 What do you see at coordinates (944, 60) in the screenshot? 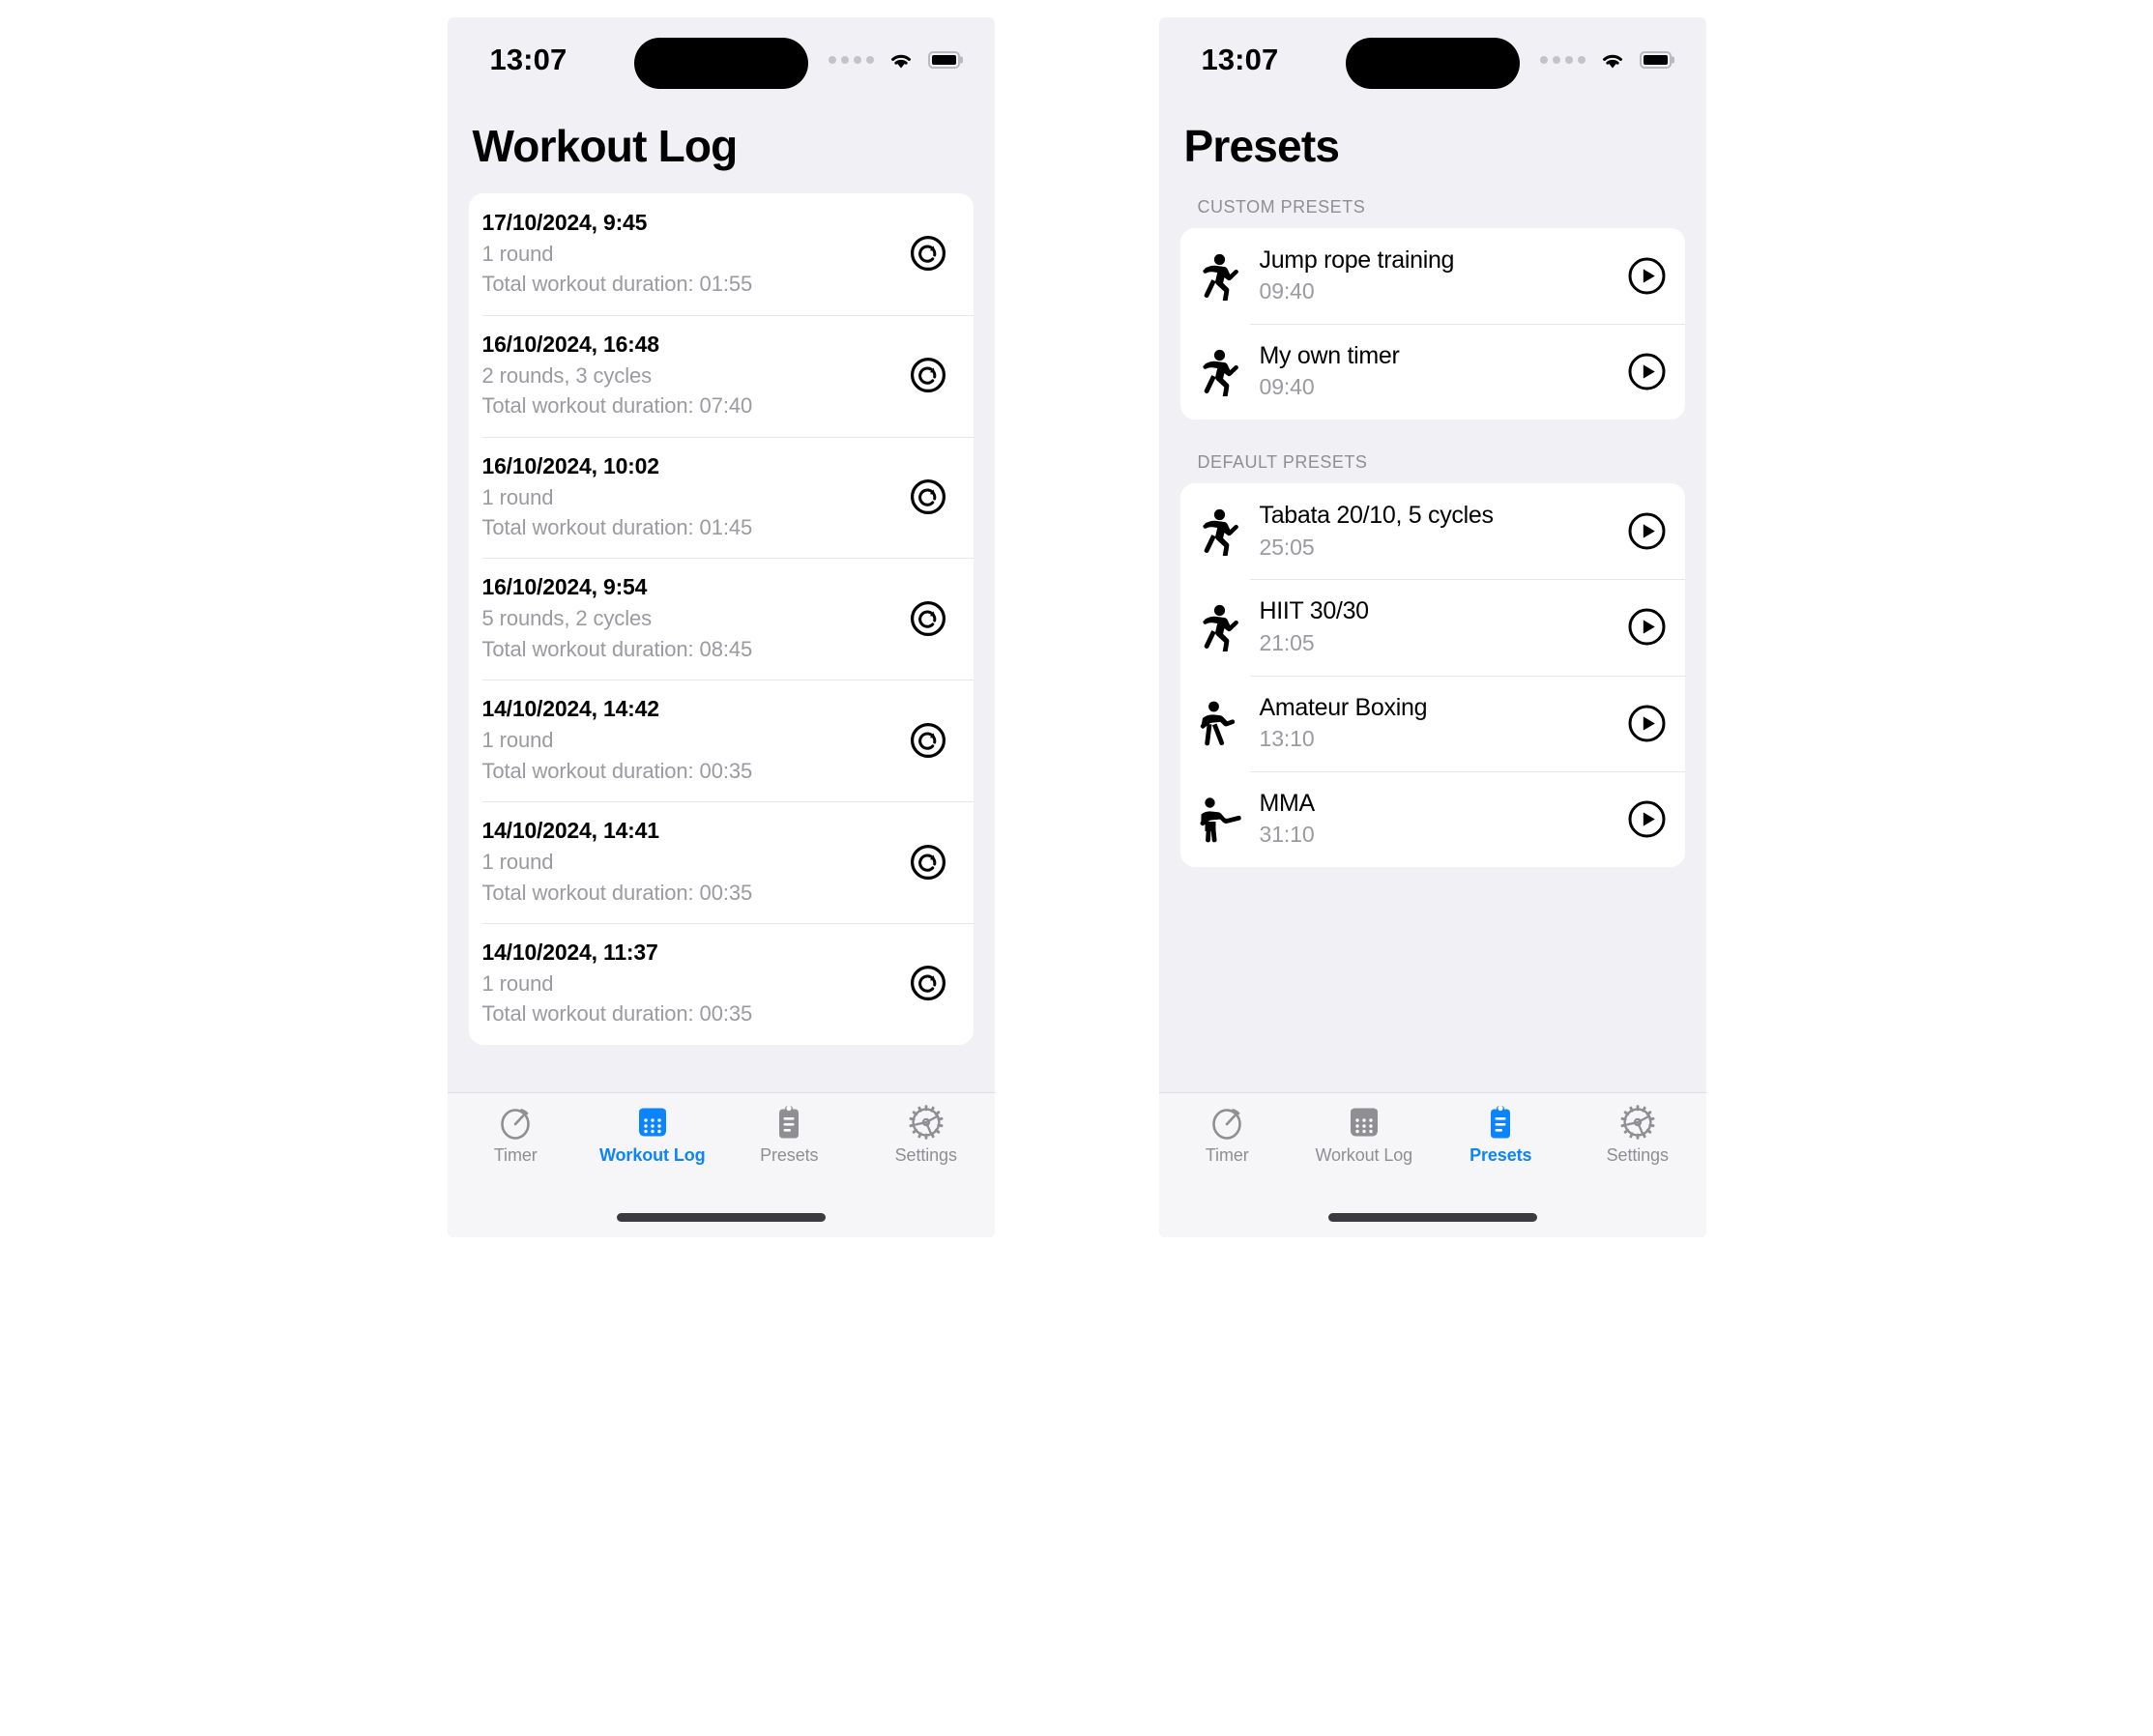
I see `battery-icon` at bounding box center [944, 60].